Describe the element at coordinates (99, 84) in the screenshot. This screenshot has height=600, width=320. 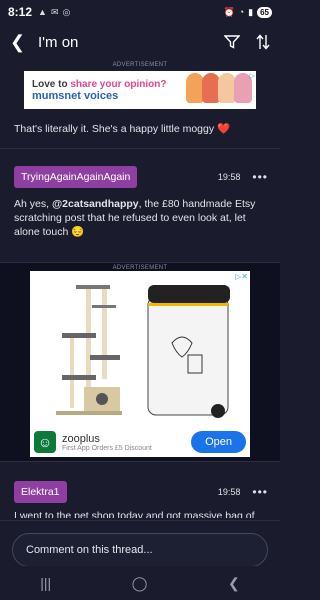
I see `ad-headline: Love to share your opinion?` at that location.